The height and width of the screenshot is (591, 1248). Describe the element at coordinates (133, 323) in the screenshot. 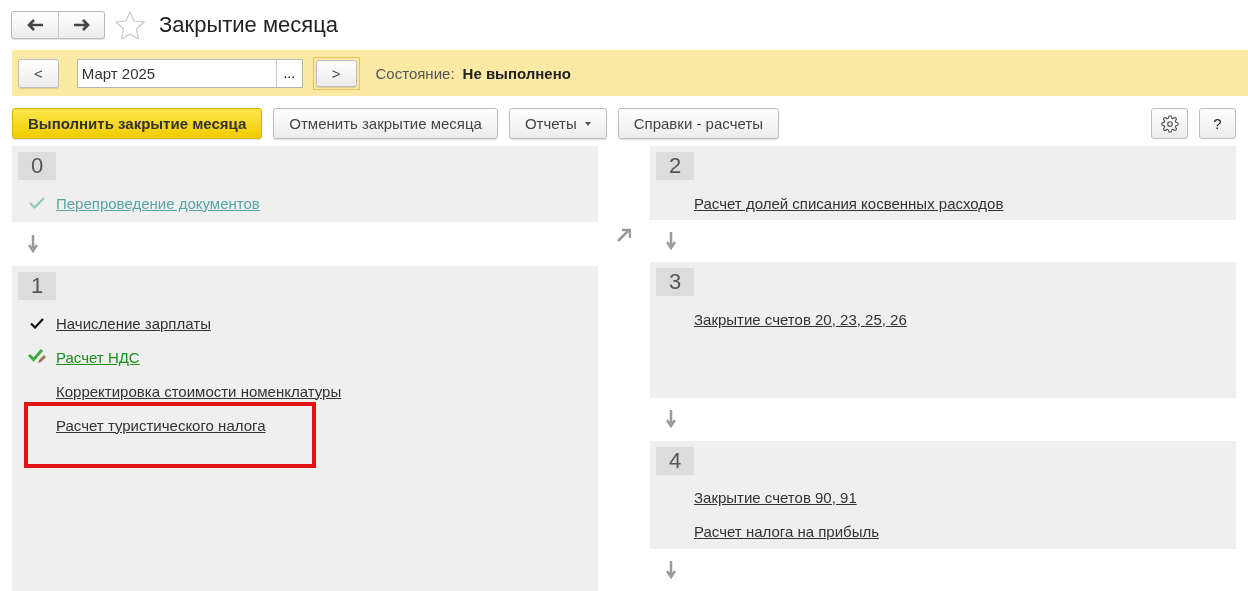

I see `operation-link: Начисление зарплаты` at that location.